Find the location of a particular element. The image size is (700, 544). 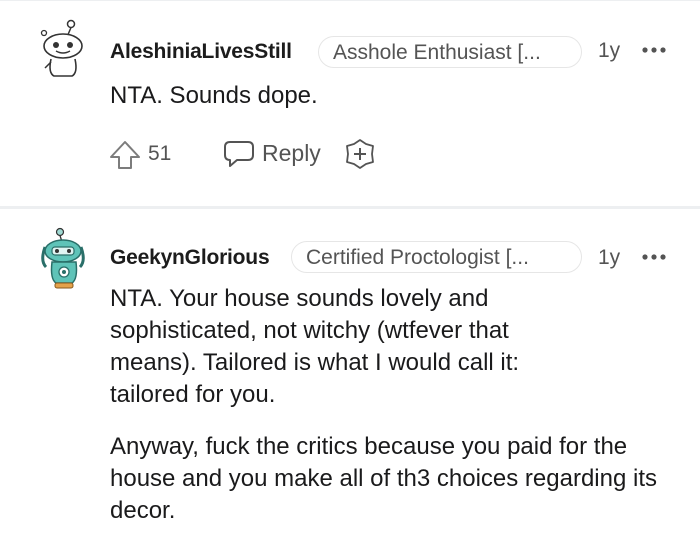

comment-username: AleshiniaLivesStill is located at coordinates (201, 52).